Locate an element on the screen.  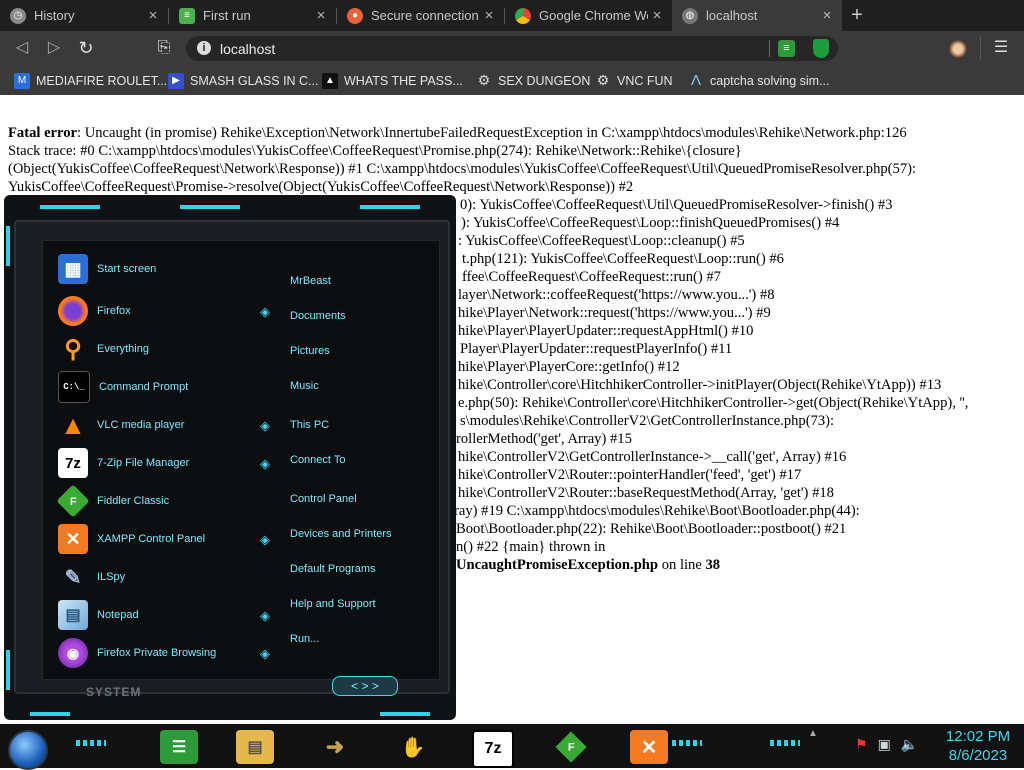
tab-title: Secure connection fa is located at coordinates (425, 15).